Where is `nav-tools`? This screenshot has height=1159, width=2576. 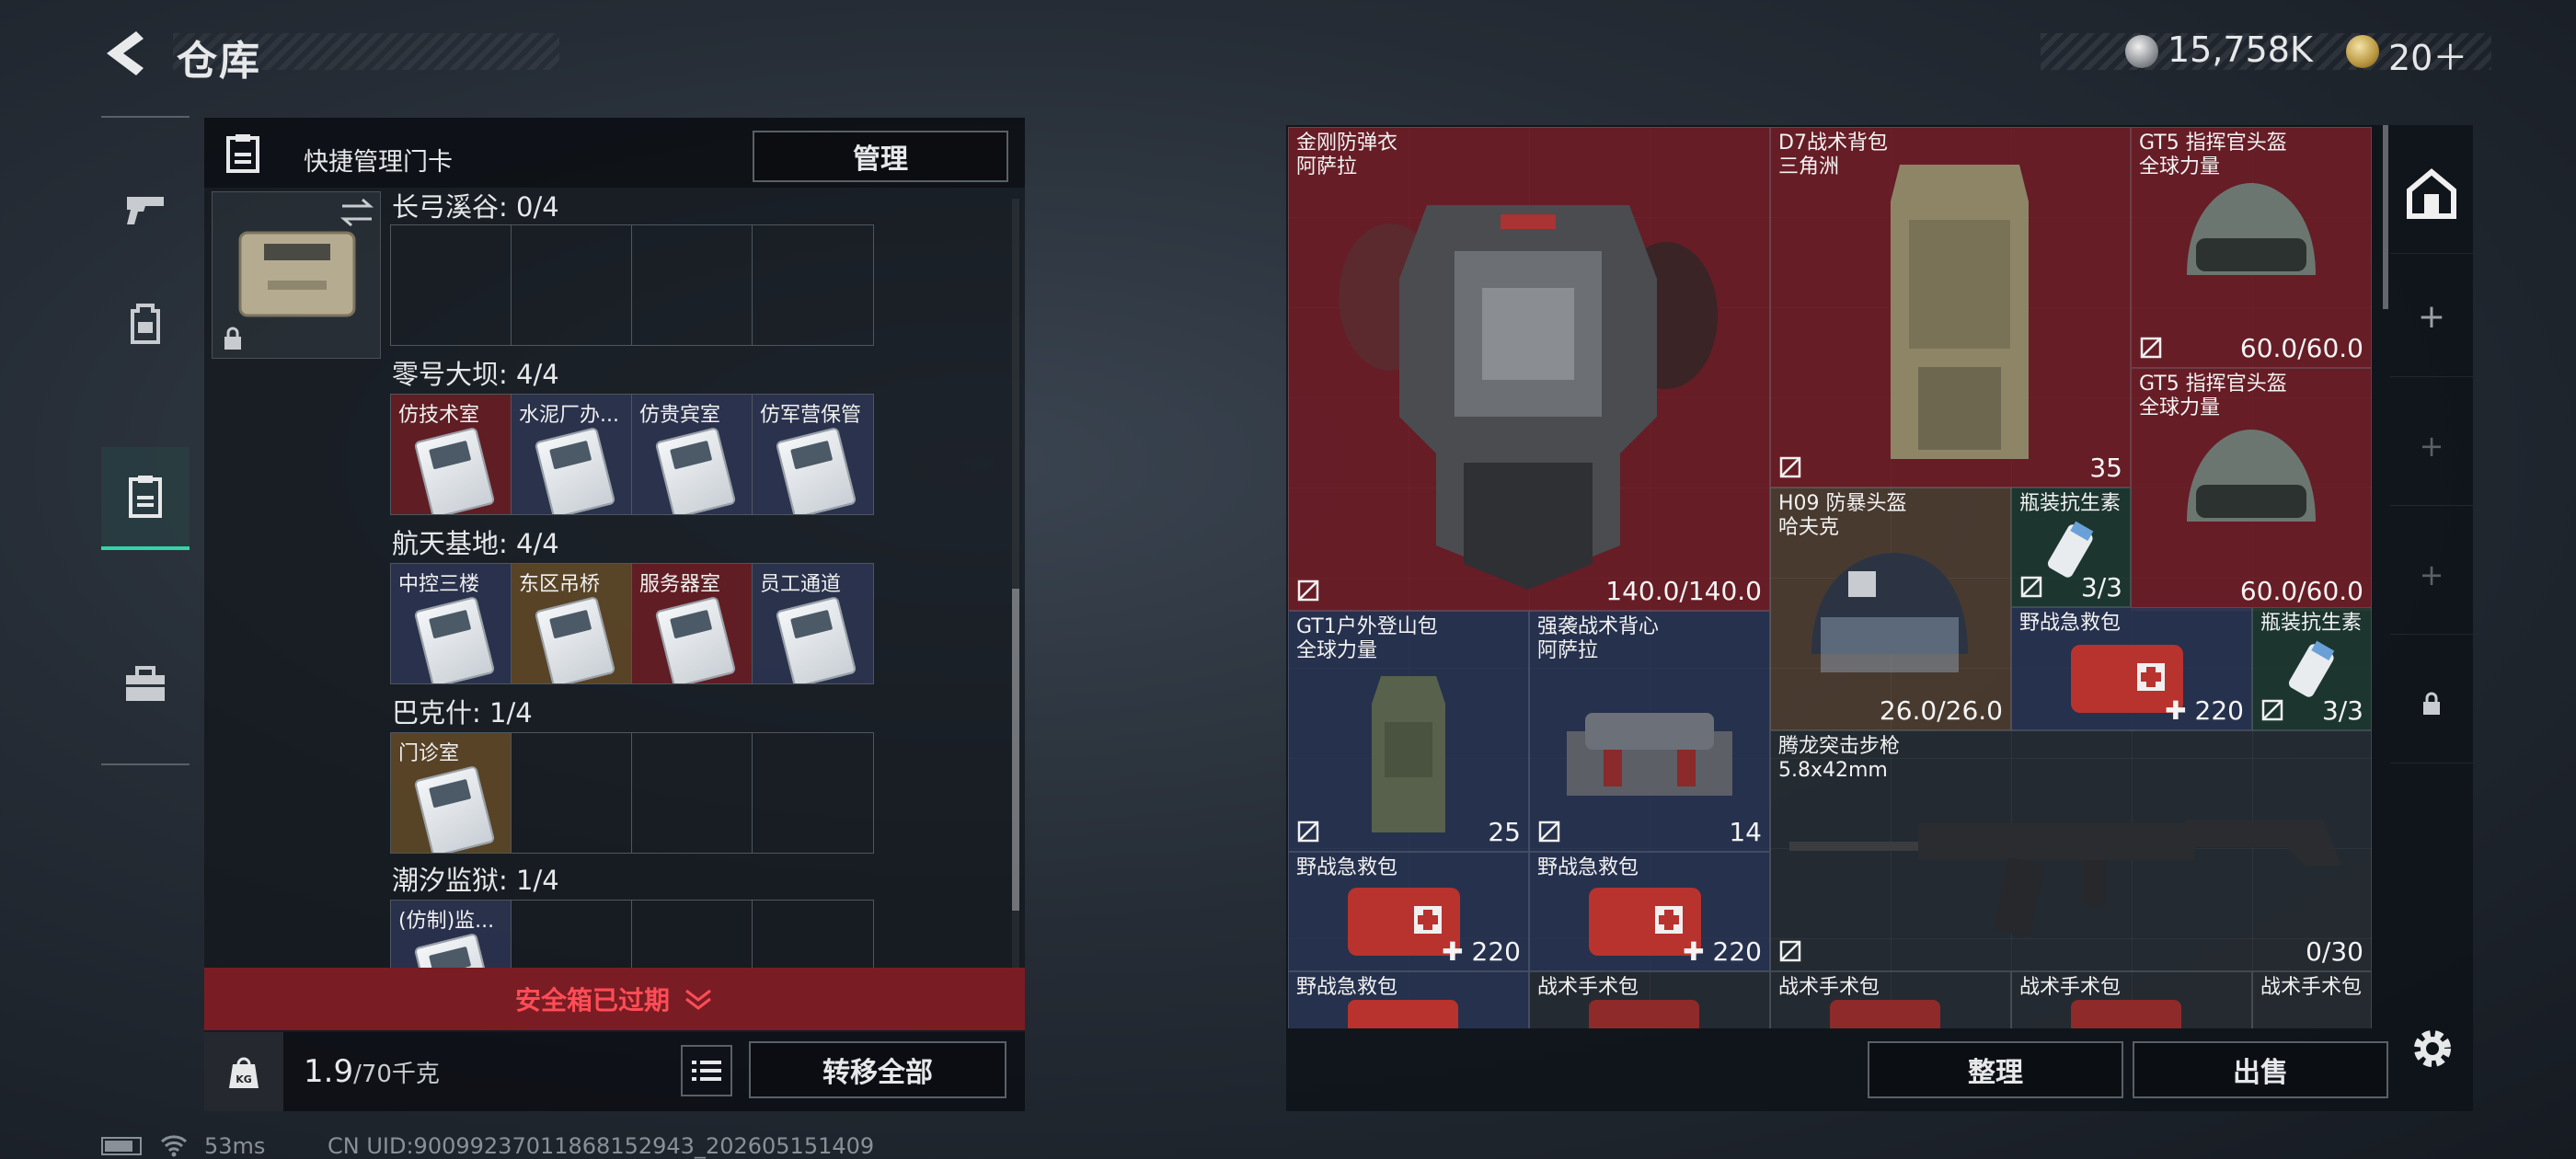
nav-tools is located at coordinates (145, 684).